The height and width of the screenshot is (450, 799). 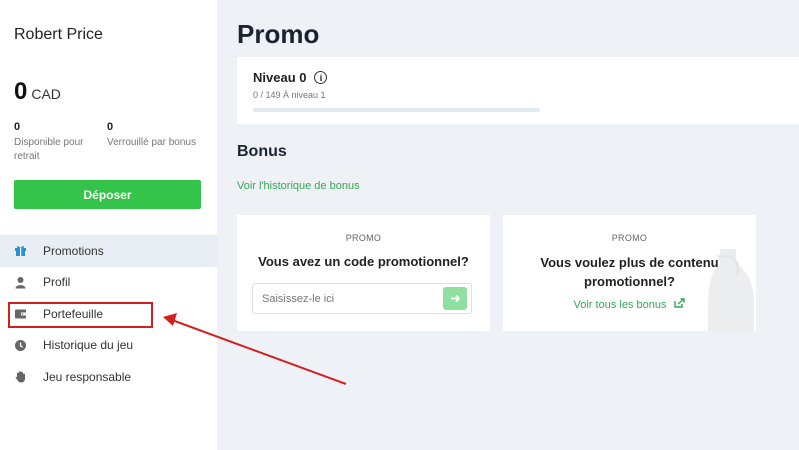 What do you see at coordinates (17, 127) in the screenshot?
I see `available-value: 0` at bounding box center [17, 127].